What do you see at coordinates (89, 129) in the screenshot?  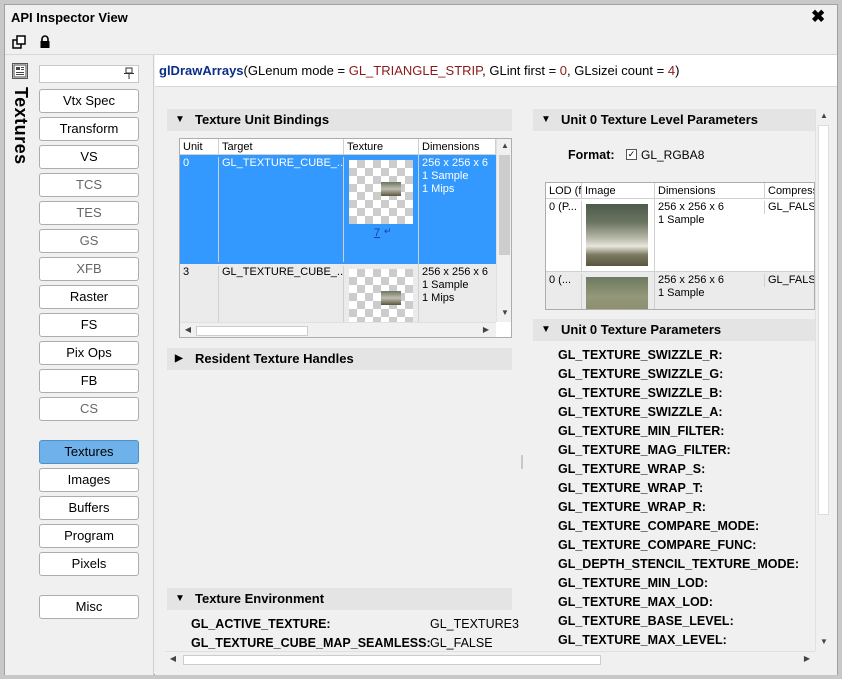 I see `sidebar-button-transform: Transform` at bounding box center [89, 129].